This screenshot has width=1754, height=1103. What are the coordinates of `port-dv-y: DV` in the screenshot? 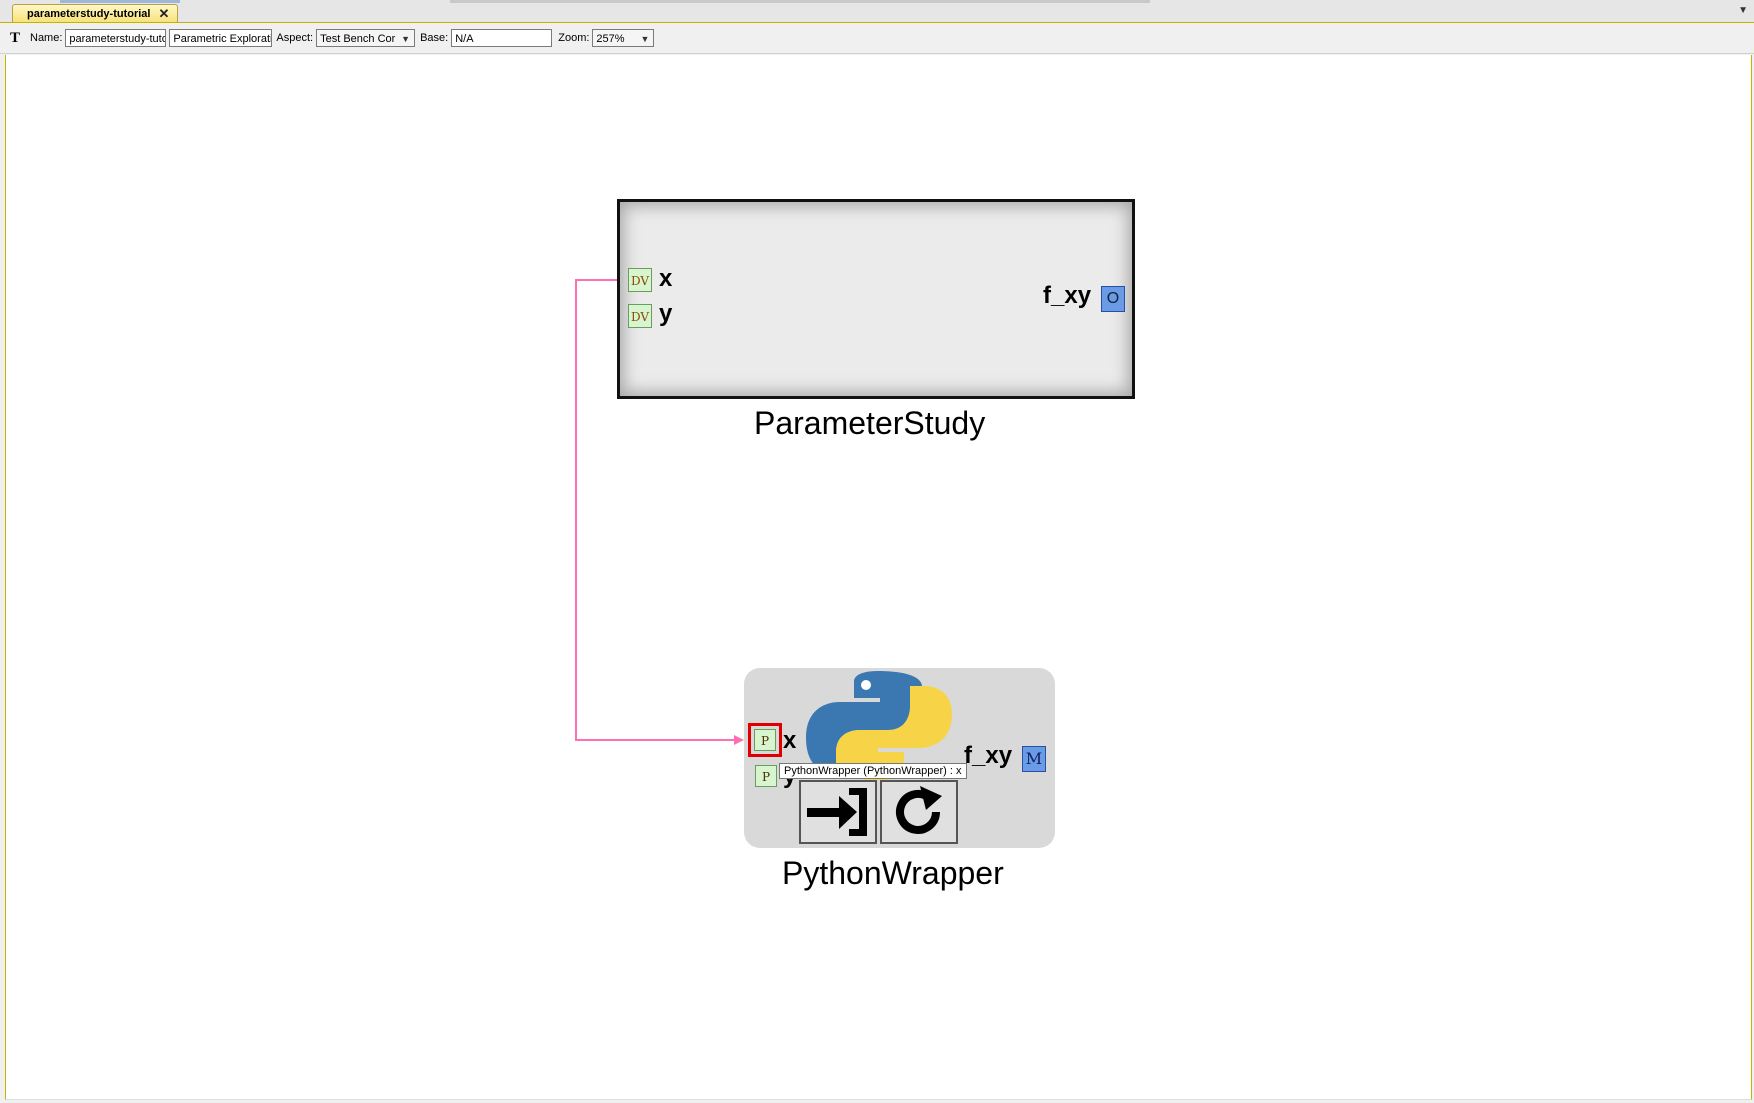 It's located at (640, 316).